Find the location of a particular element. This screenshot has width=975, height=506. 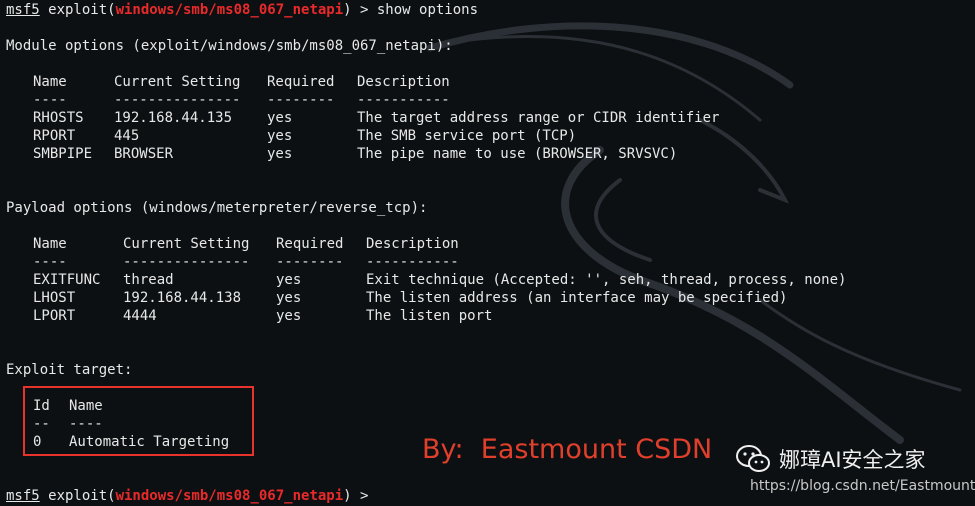

option-value: thread is located at coordinates (148, 280).